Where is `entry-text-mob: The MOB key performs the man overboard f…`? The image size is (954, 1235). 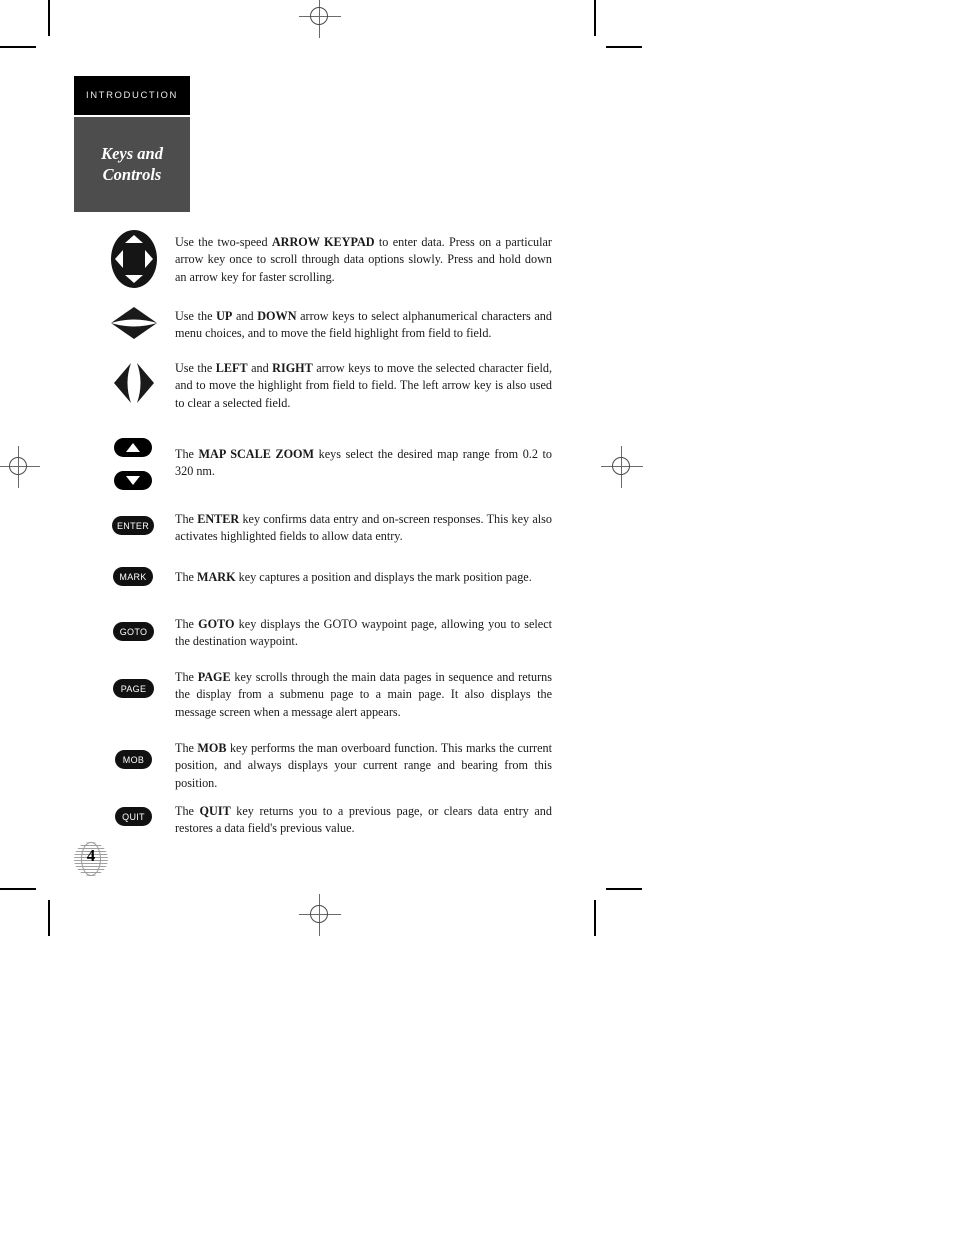 entry-text-mob: The MOB key performs the man overboard f… is located at coordinates (363, 765).